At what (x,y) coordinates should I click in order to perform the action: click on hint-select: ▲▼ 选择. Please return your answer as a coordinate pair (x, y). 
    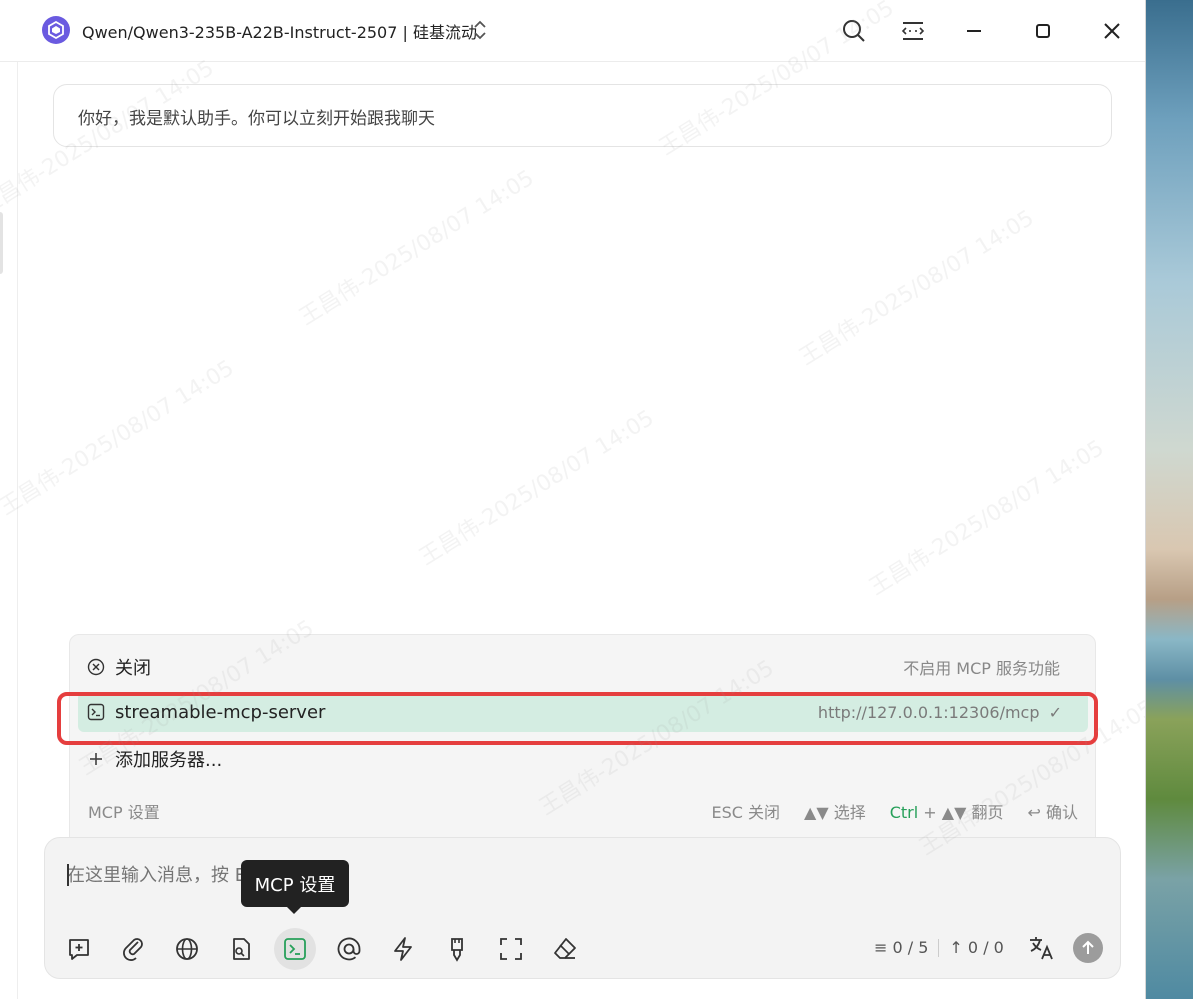
    Looking at the image, I should click on (835, 812).